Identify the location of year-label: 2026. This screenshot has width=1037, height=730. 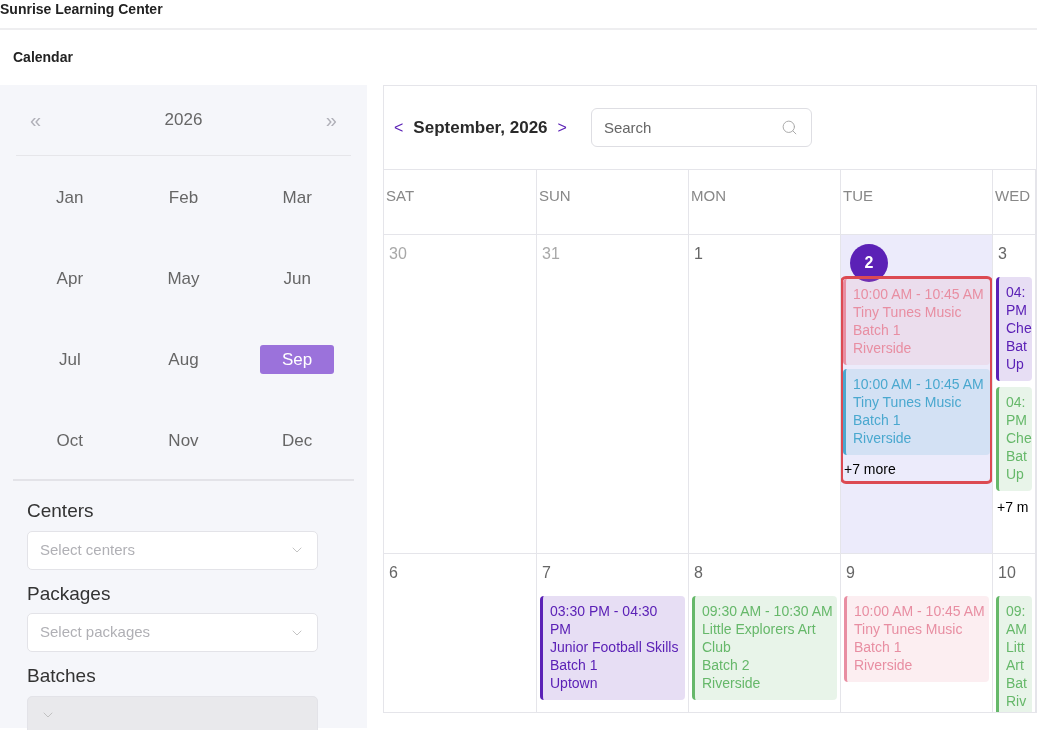
(183, 120).